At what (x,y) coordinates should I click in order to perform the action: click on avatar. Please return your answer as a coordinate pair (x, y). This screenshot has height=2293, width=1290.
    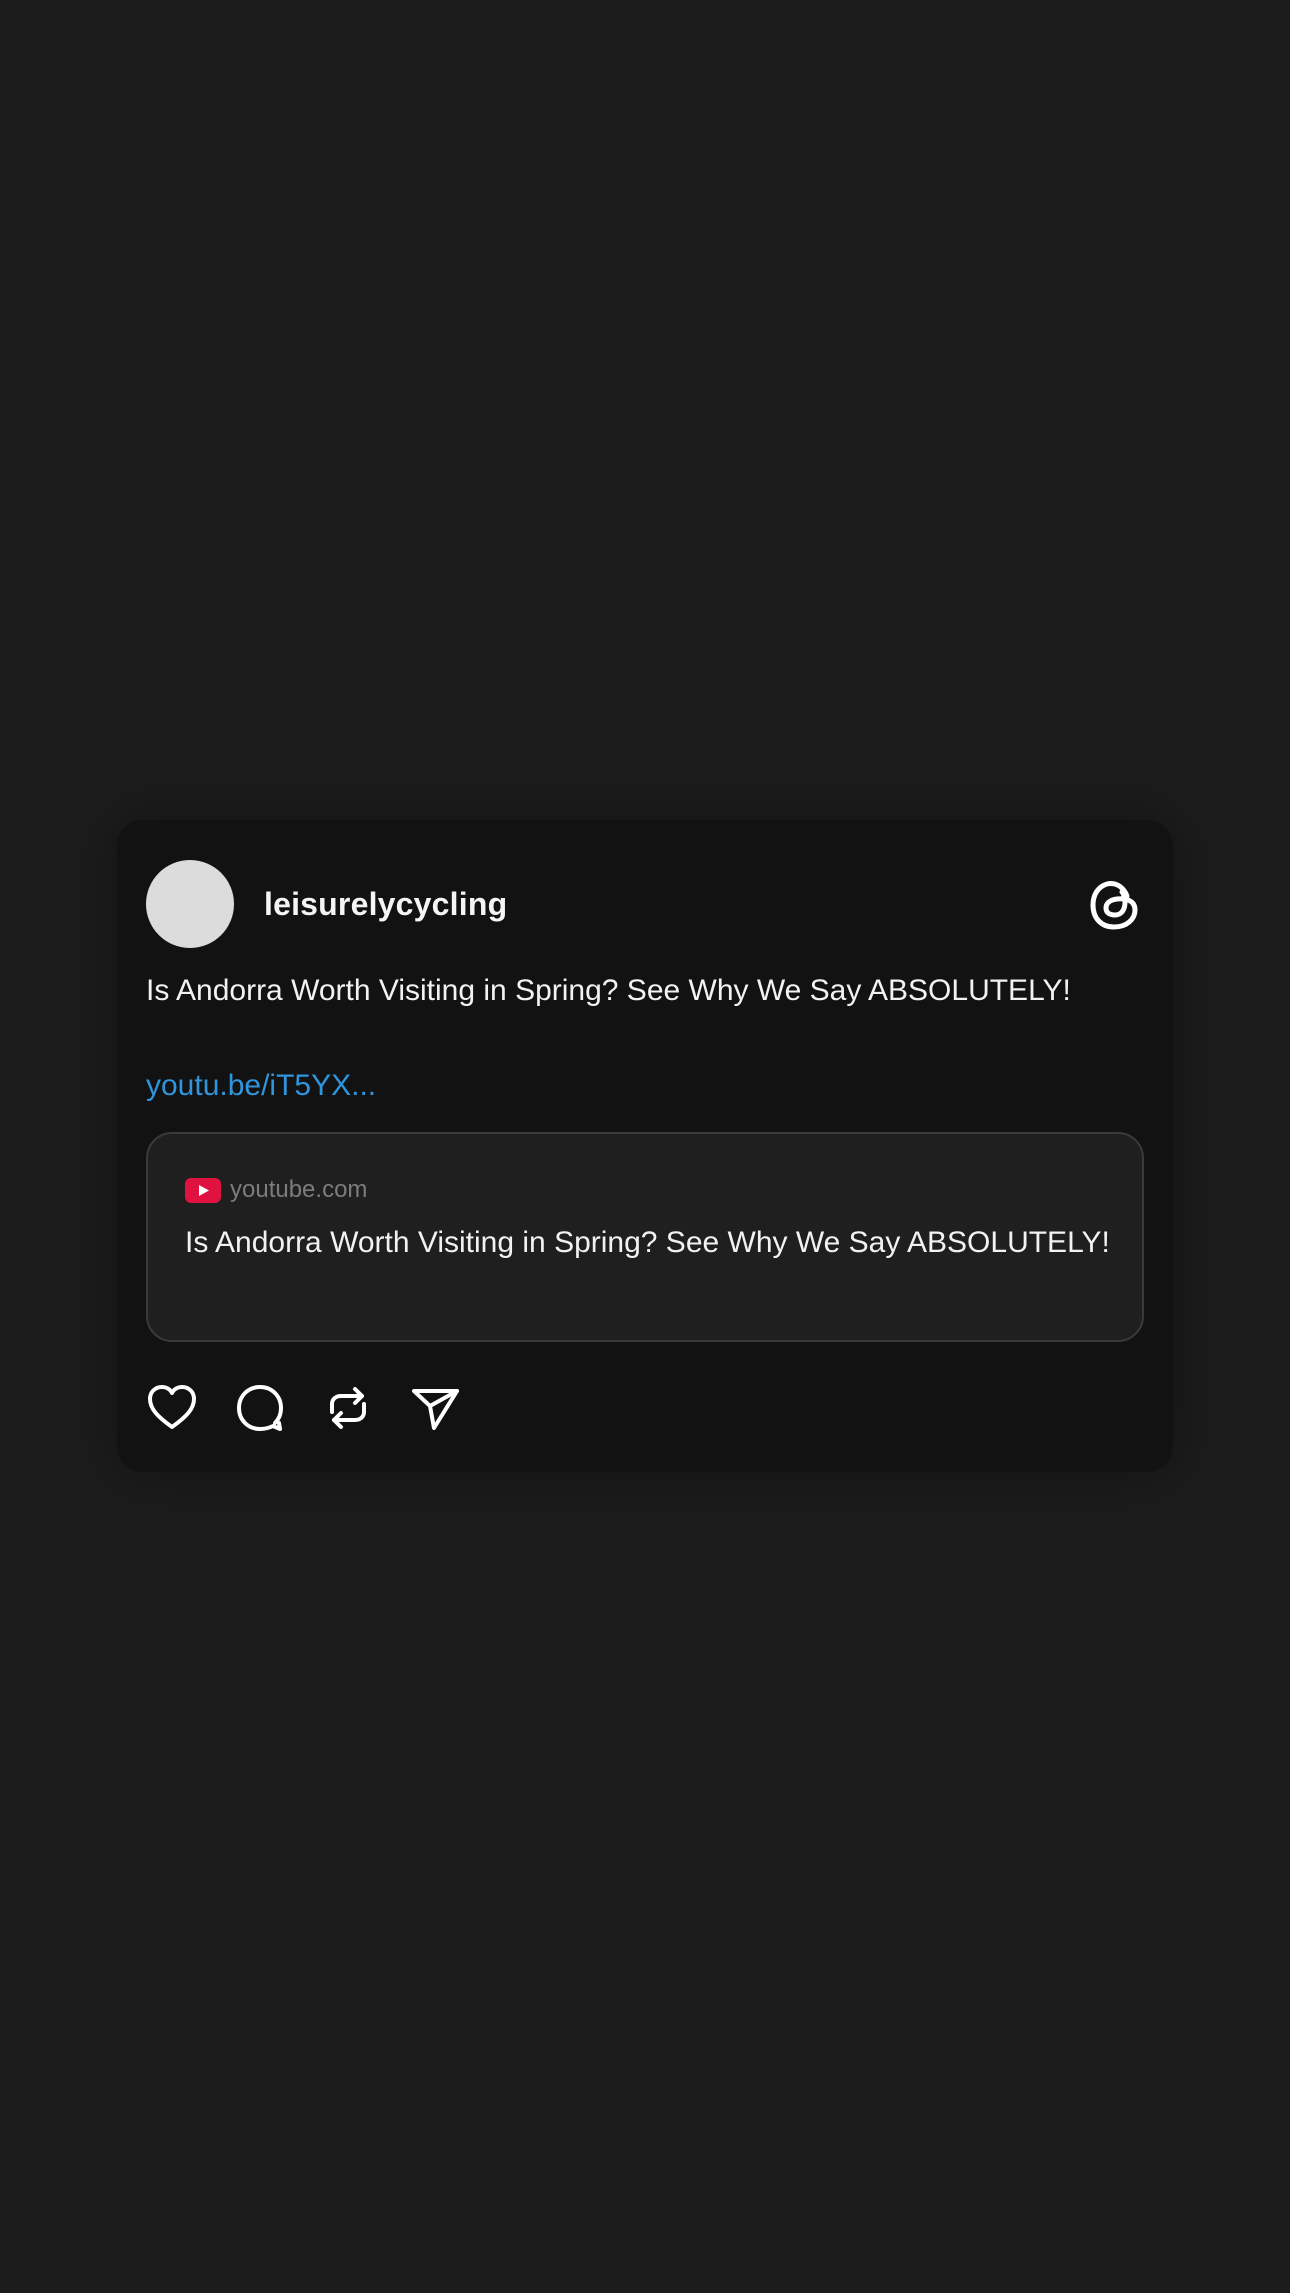
    Looking at the image, I should click on (190, 904).